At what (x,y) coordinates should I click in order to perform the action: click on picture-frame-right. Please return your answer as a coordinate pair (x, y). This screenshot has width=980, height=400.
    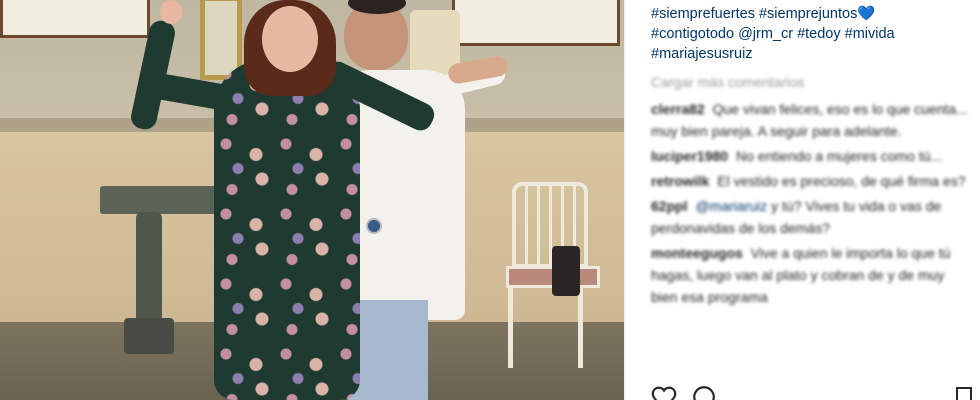
    Looking at the image, I should click on (536, 23).